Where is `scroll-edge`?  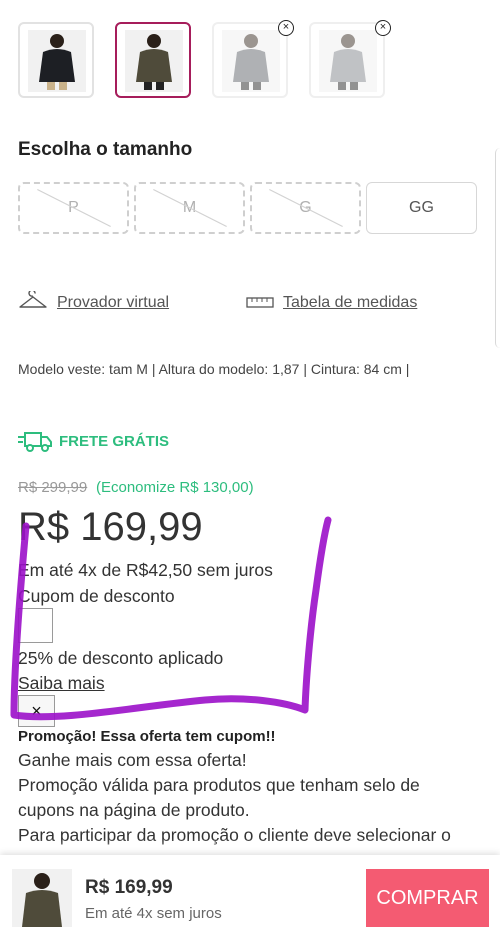 scroll-edge is located at coordinates (497, 248).